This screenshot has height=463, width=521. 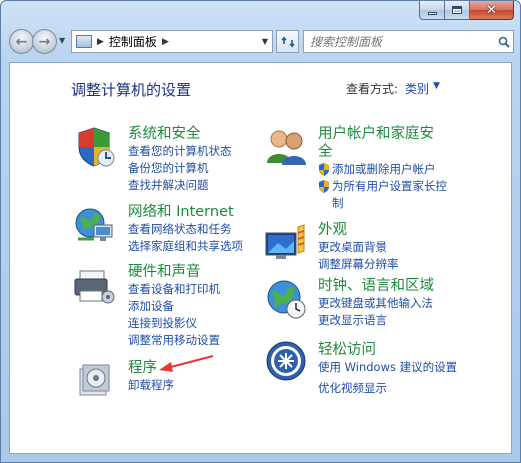 What do you see at coordinates (358, 230) in the screenshot?
I see `category-title: 外观` at bounding box center [358, 230].